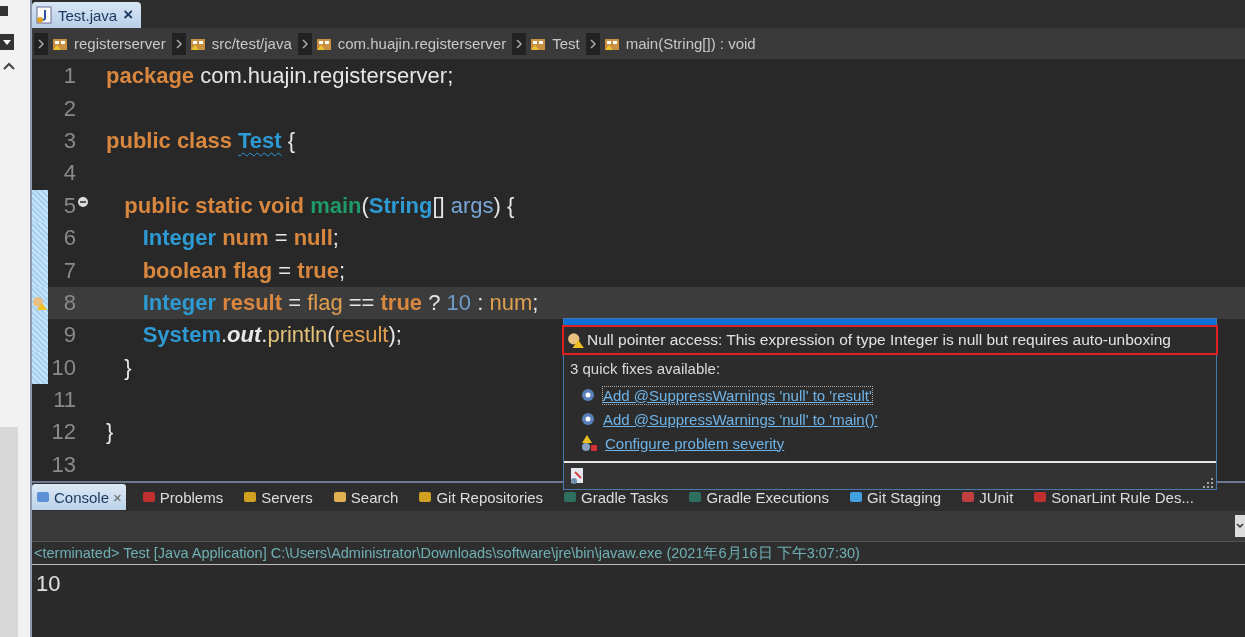  Describe the element at coordinates (1208, 483) in the screenshot. I see `resize-grip-icon` at that location.